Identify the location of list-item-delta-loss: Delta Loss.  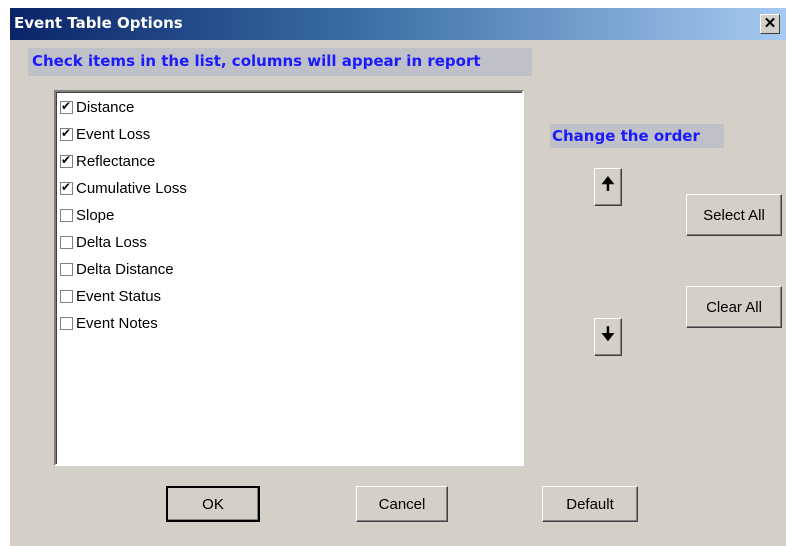
(103, 242).